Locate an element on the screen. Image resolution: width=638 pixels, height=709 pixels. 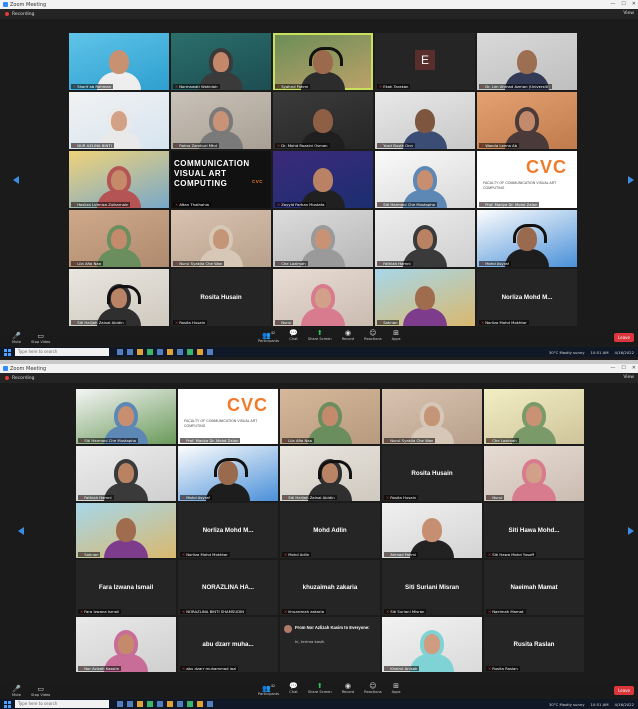
participant-tile: ✕Che Lazimah is located at coordinates (323, 238).